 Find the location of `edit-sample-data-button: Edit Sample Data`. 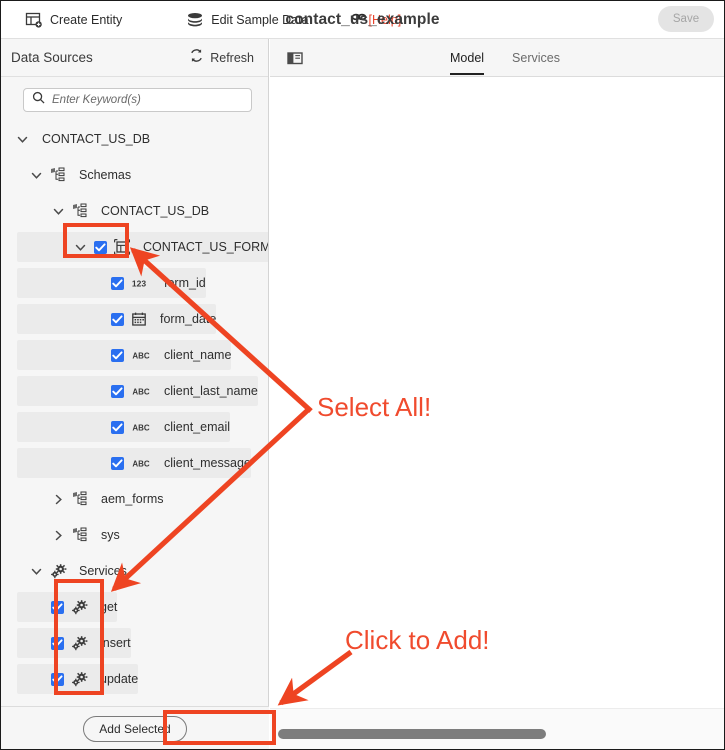

edit-sample-data-button: Edit Sample Data is located at coordinates (247, 20).